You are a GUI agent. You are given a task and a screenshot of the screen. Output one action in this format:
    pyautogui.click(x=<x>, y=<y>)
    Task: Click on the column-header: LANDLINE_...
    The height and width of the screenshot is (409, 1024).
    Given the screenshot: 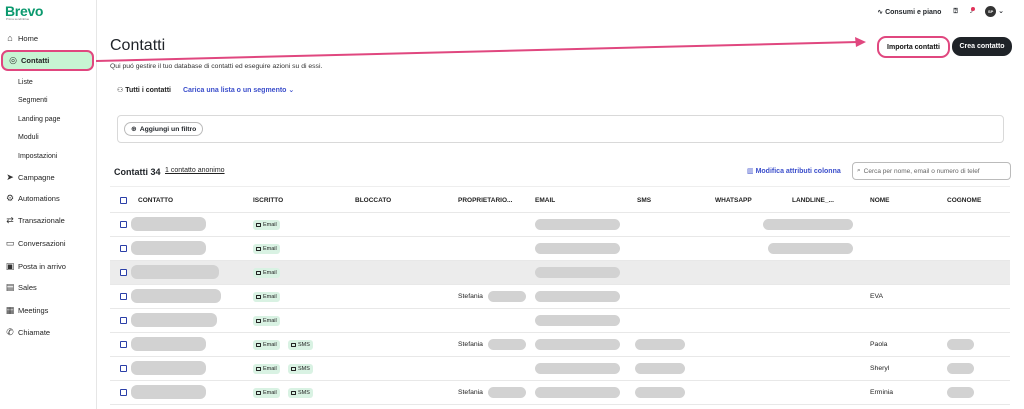 What is the action you would take?
    pyautogui.click(x=813, y=200)
    